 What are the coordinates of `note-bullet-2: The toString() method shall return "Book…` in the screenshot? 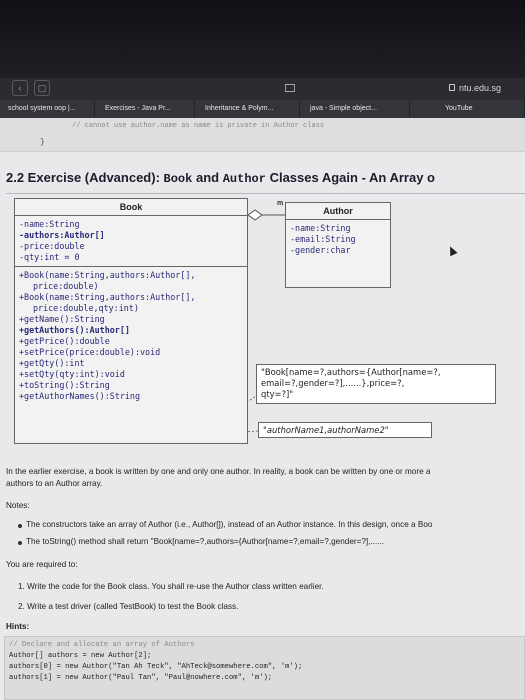 It's located at (205, 541).